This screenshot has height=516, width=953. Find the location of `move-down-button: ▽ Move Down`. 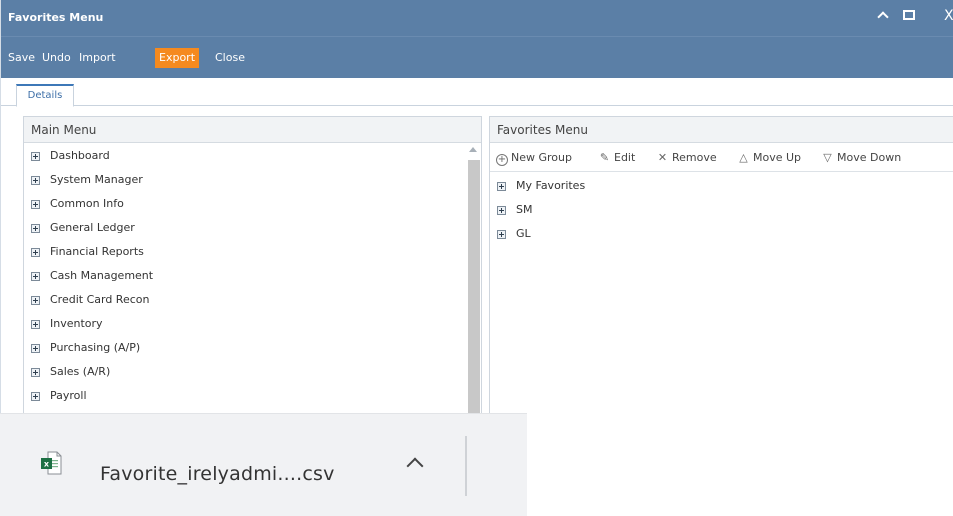

move-down-button: ▽ Move Down is located at coordinates (861, 158).